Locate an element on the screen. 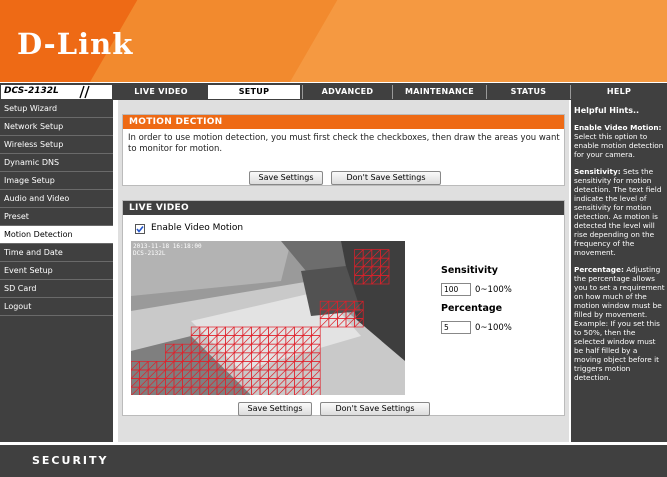 The image size is (667, 477). sidebar-item-wireless-setup: Wireless Setup is located at coordinates (56, 145).